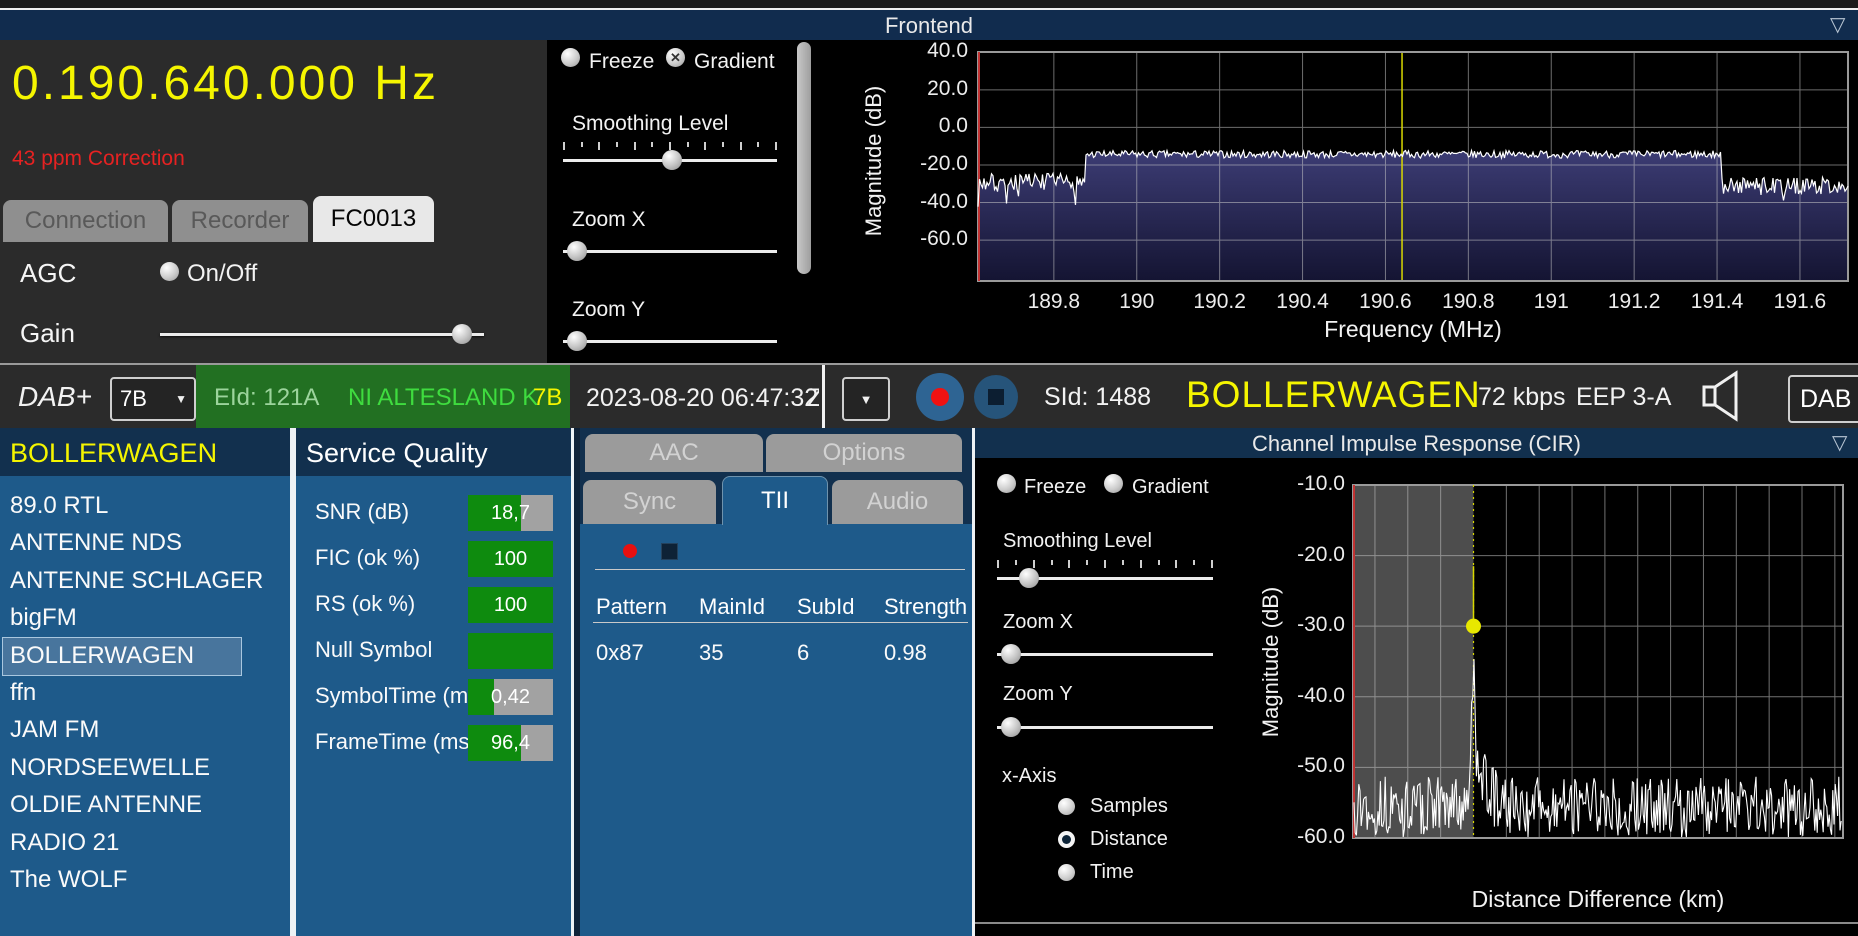 The height and width of the screenshot is (936, 1858). I want to click on cir-gradient-checkbox, so click(1113, 483).